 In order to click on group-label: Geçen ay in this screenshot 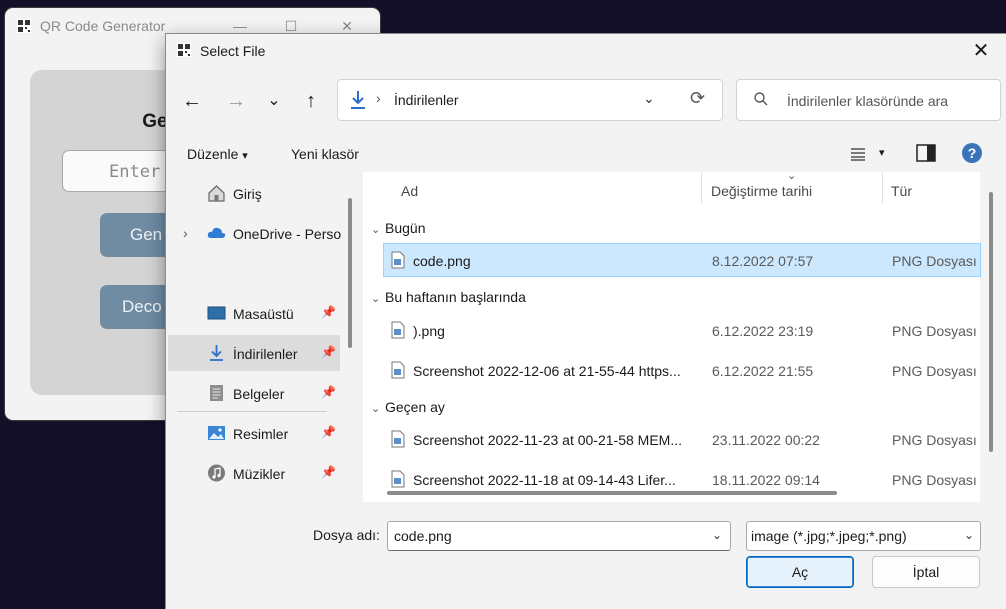, I will do `click(415, 407)`.